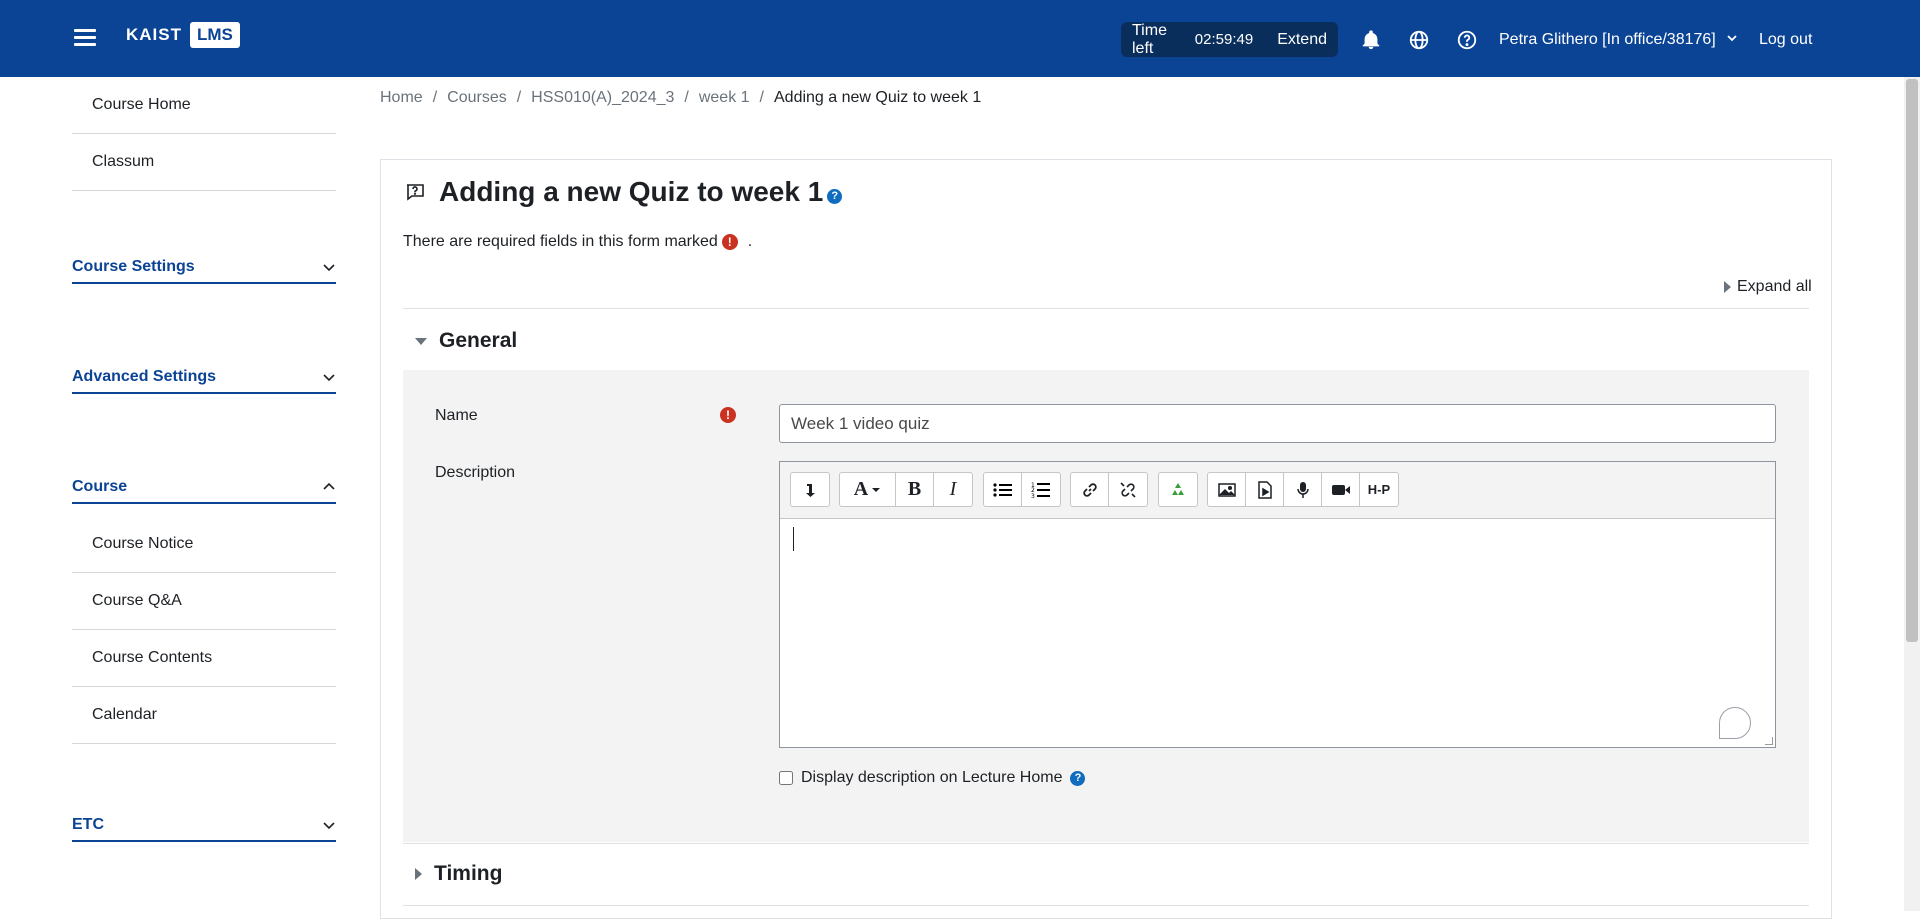 This screenshot has height=919, width=1920. Describe the element at coordinates (878, 97) in the screenshot. I see `breadcrumb-current: Adding a new Quiz to week 1` at that location.